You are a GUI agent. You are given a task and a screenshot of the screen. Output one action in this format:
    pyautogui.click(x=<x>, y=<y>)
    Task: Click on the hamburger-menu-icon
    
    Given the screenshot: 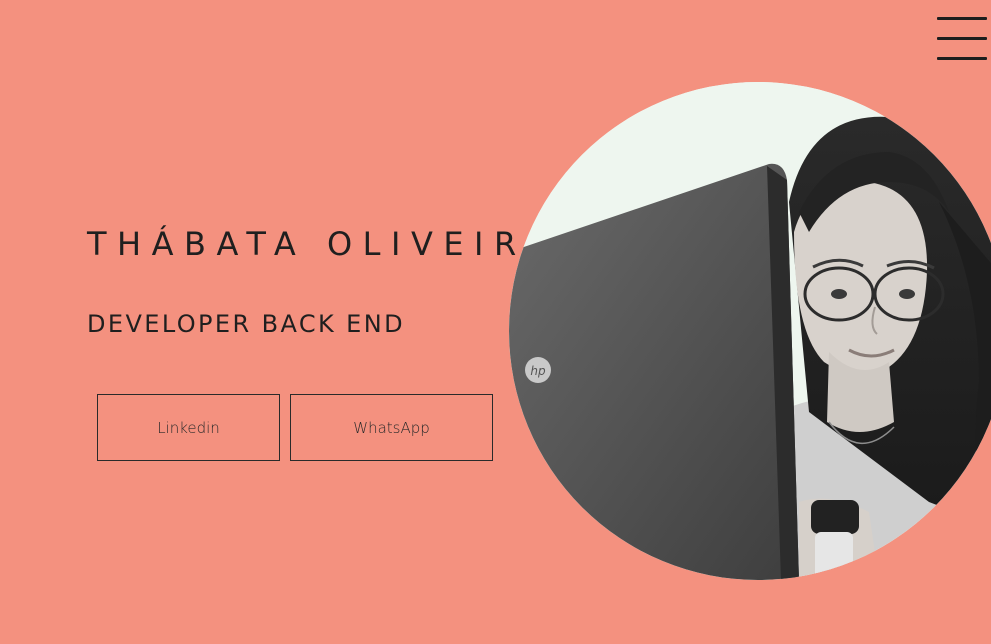 What is the action you would take?
    pyautogui.click(x=962, y=39)
    